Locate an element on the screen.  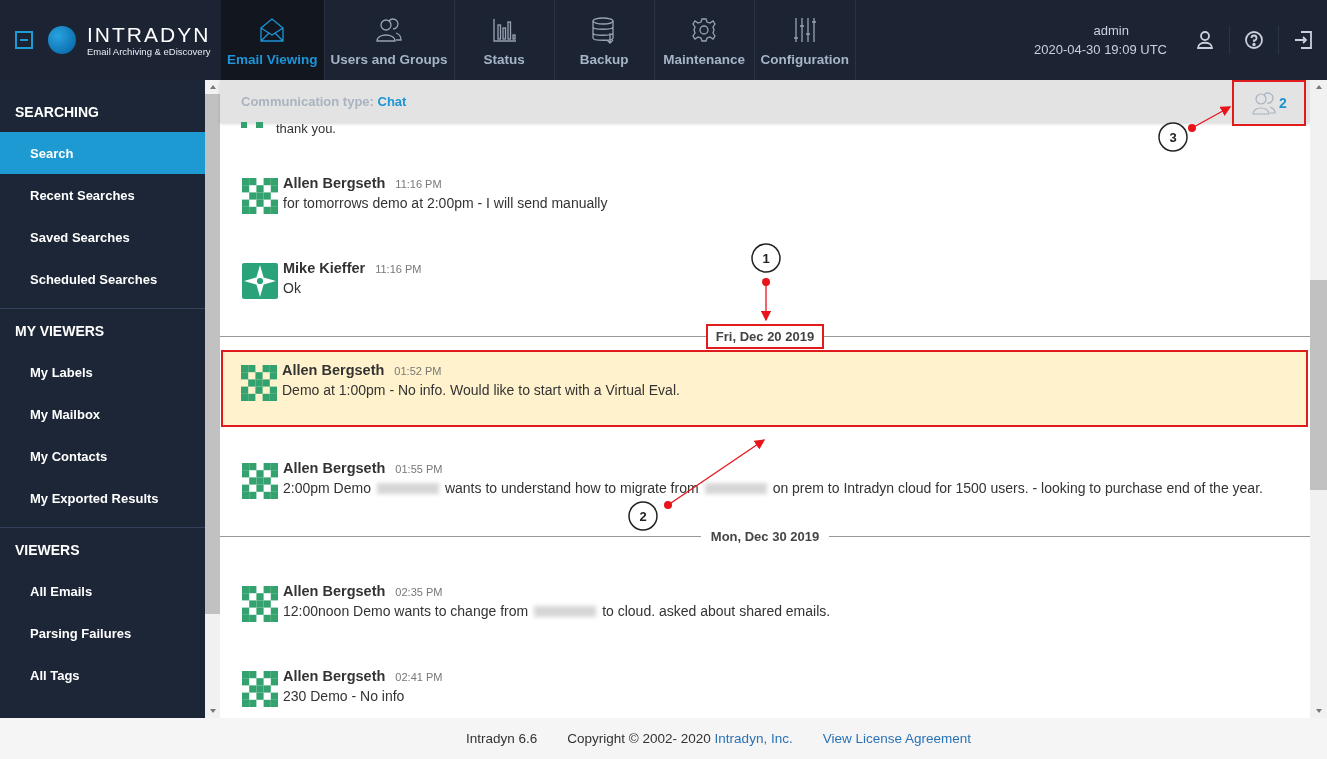
section-heading: VIEWERS is located at coordinates (47, 550).